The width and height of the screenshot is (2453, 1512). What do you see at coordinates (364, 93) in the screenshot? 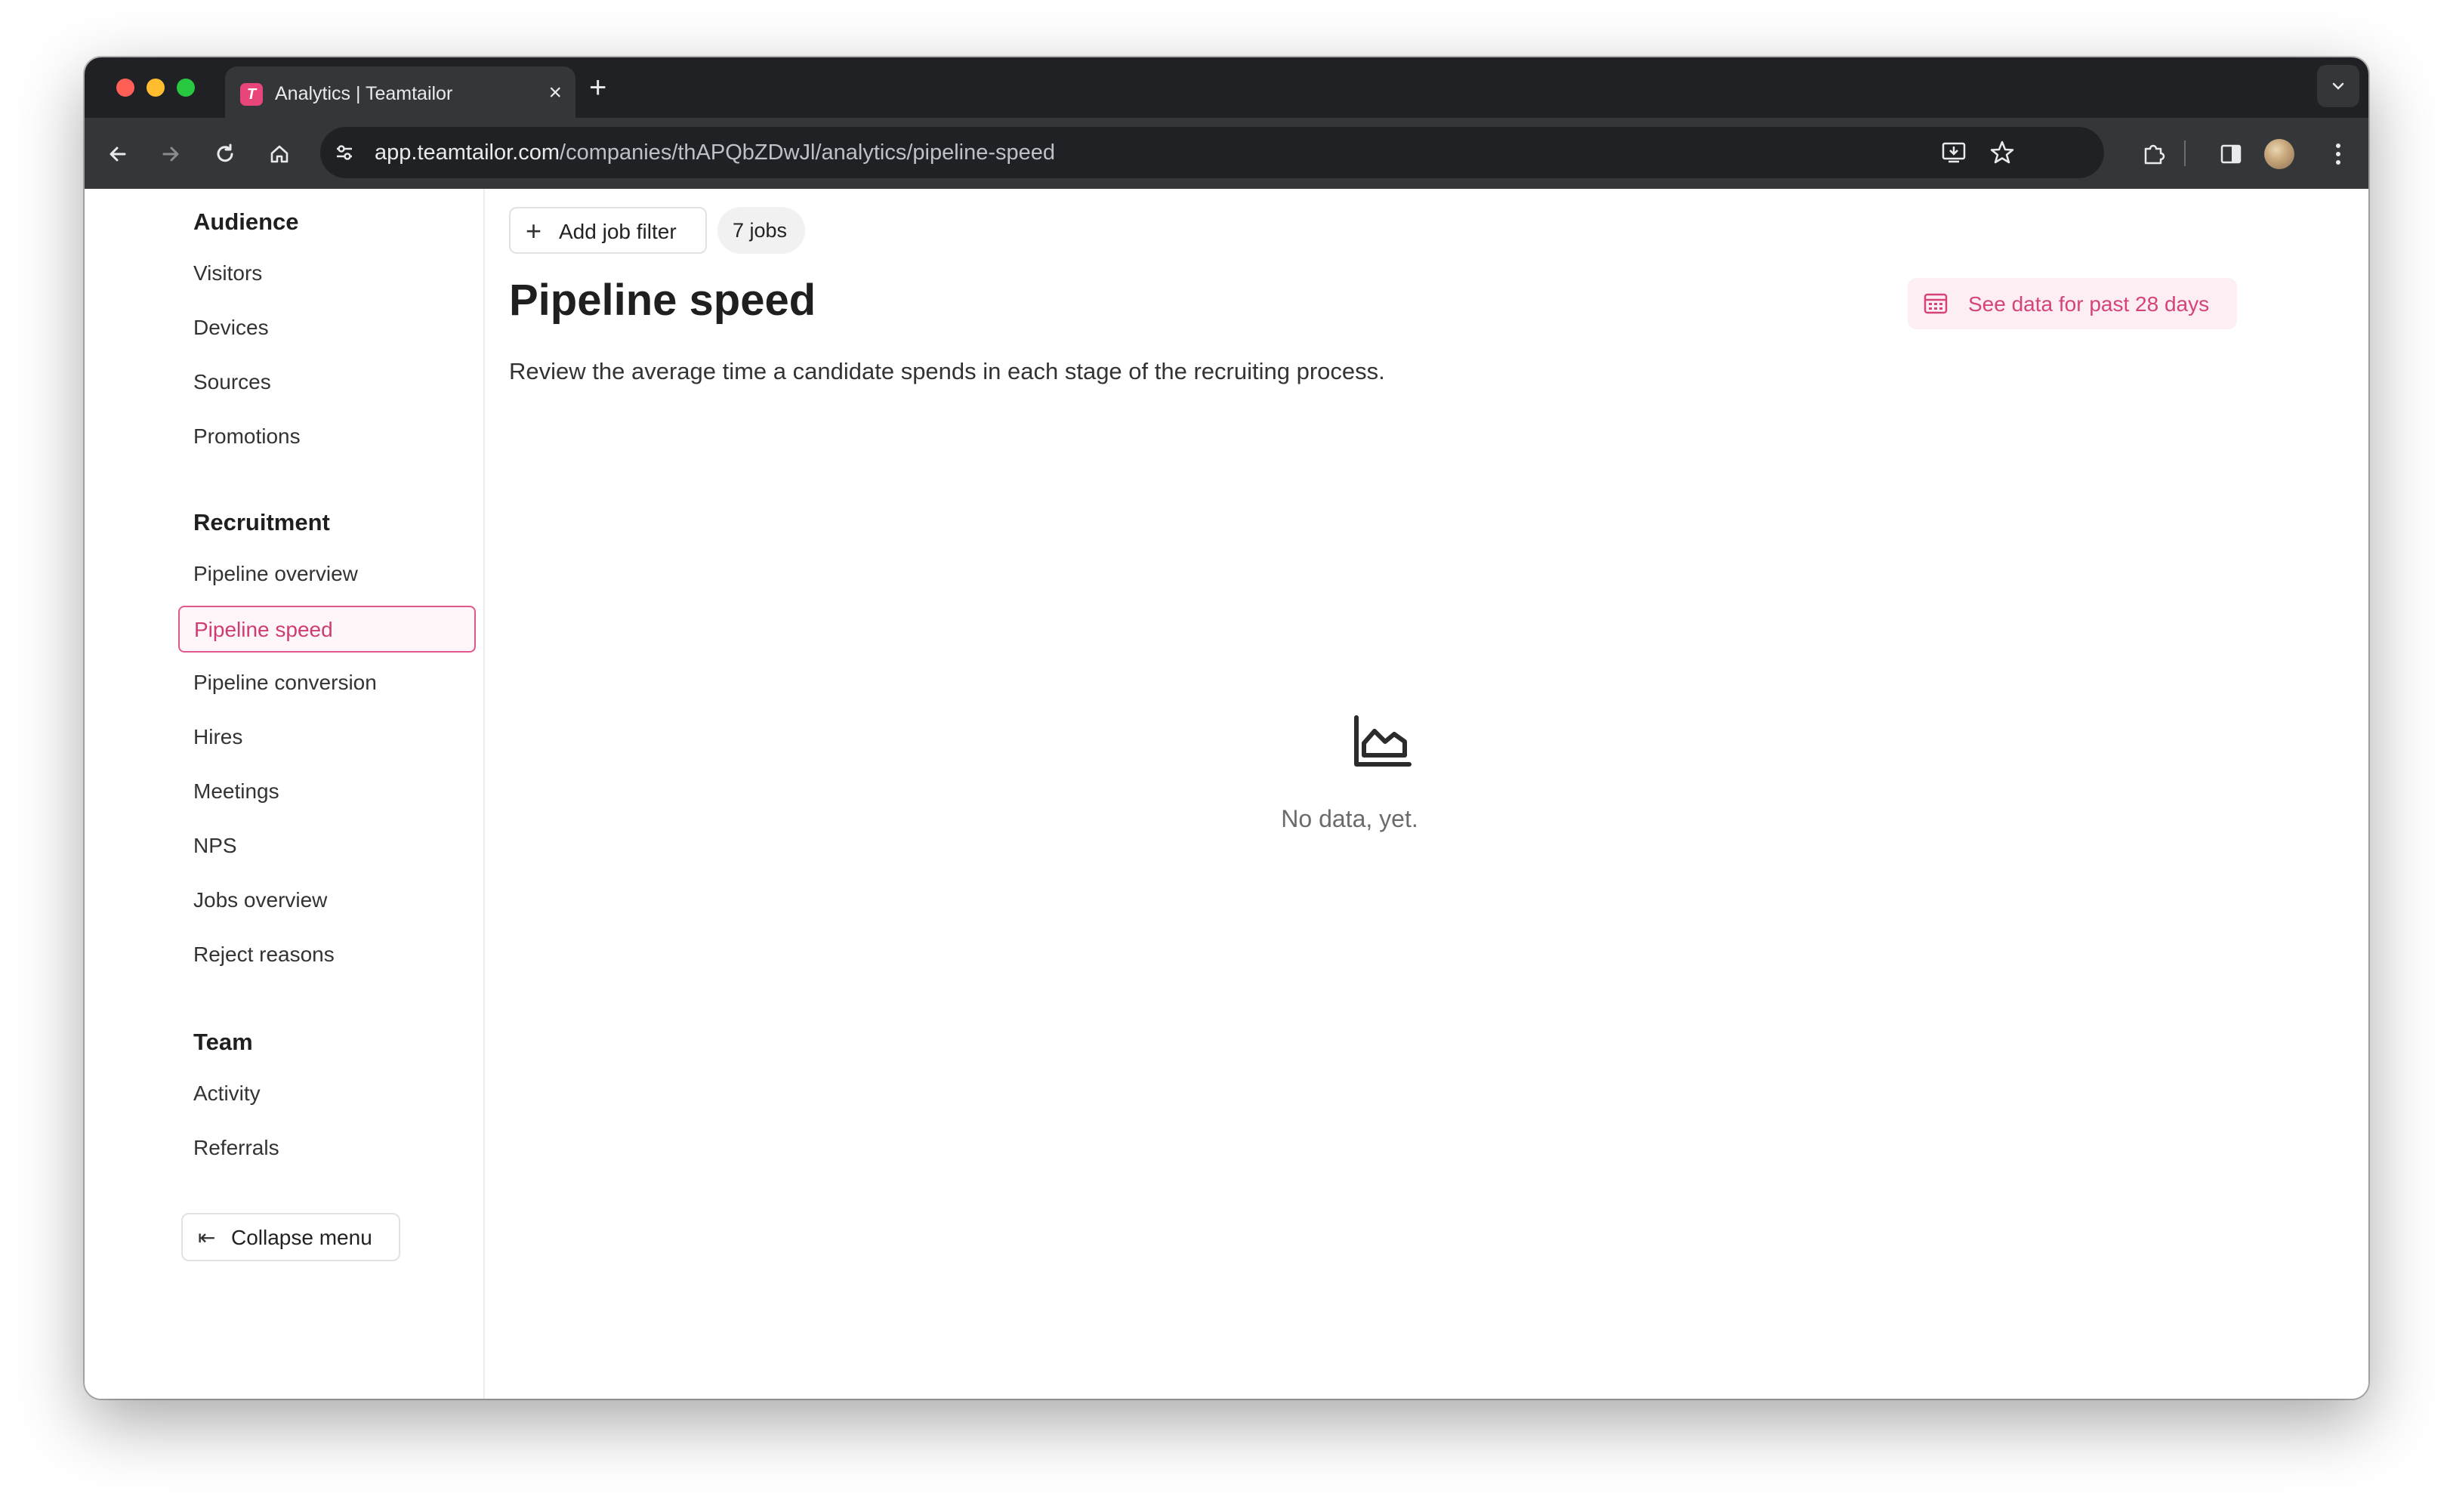
I see `tab-title: Analytics | Teamtailor` at bounding box center [364, 93].